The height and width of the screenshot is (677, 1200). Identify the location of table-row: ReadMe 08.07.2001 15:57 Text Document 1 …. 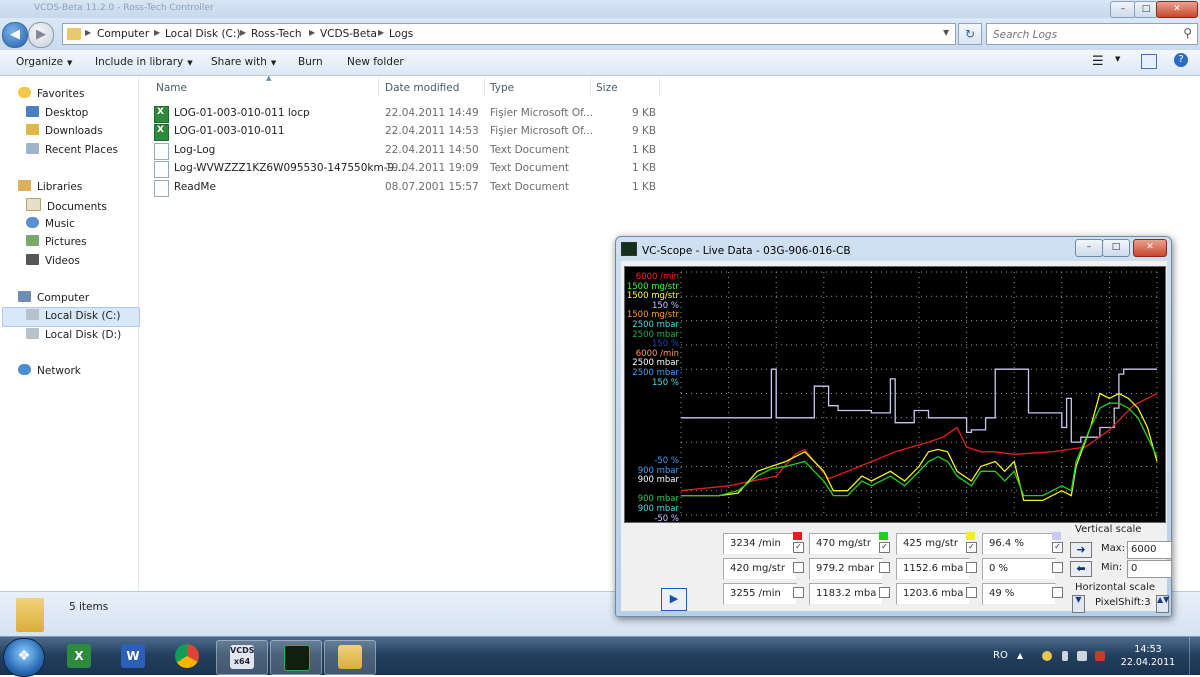
(414, 188).